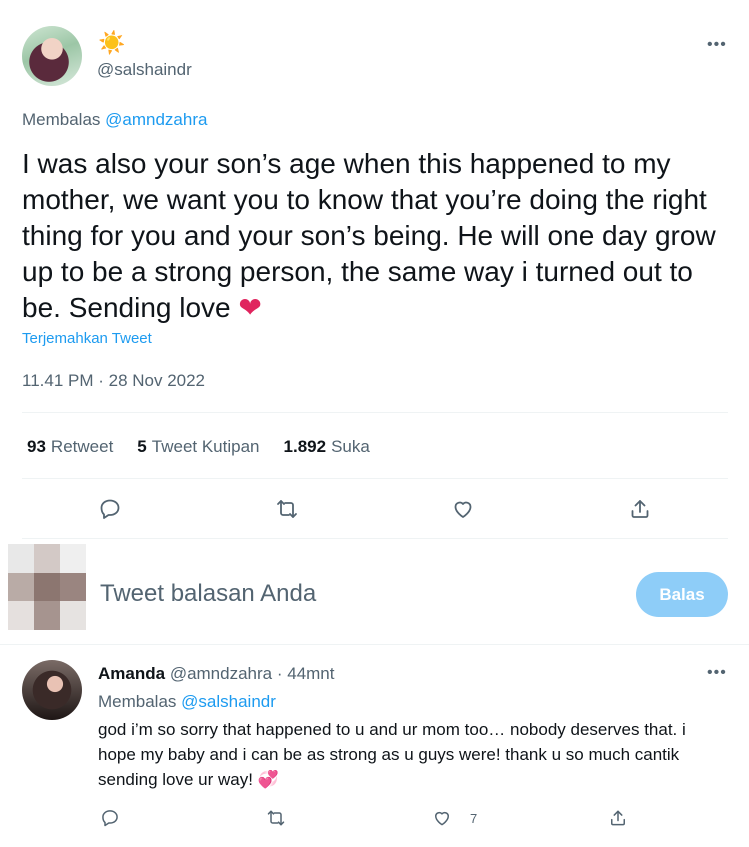  I want to click on replying-to: Membalas @salshaindr, so click(187, 702).